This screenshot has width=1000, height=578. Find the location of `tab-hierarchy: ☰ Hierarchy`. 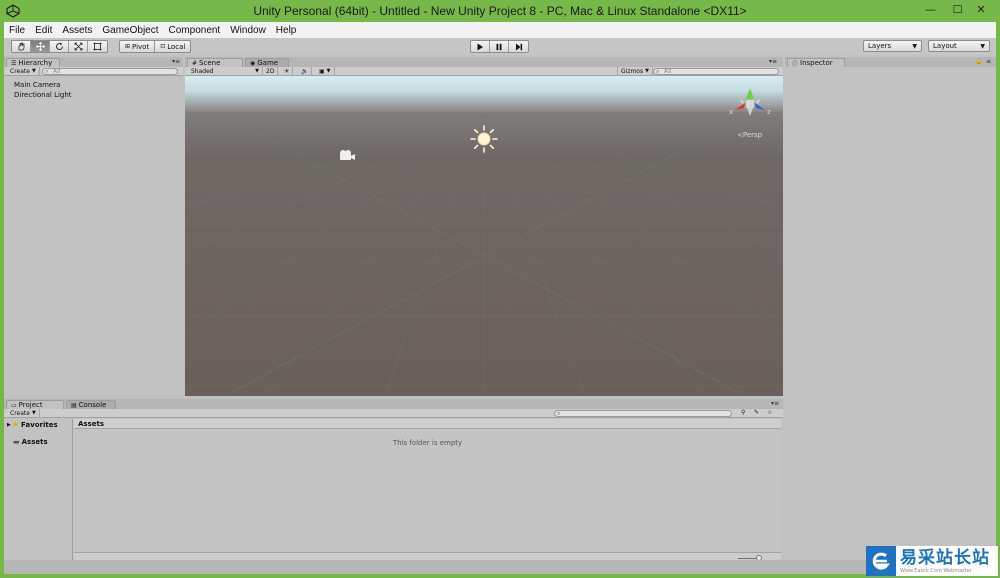

tab-hierarchy: ☰ Hierarchy is located at coordinates (33, 62).